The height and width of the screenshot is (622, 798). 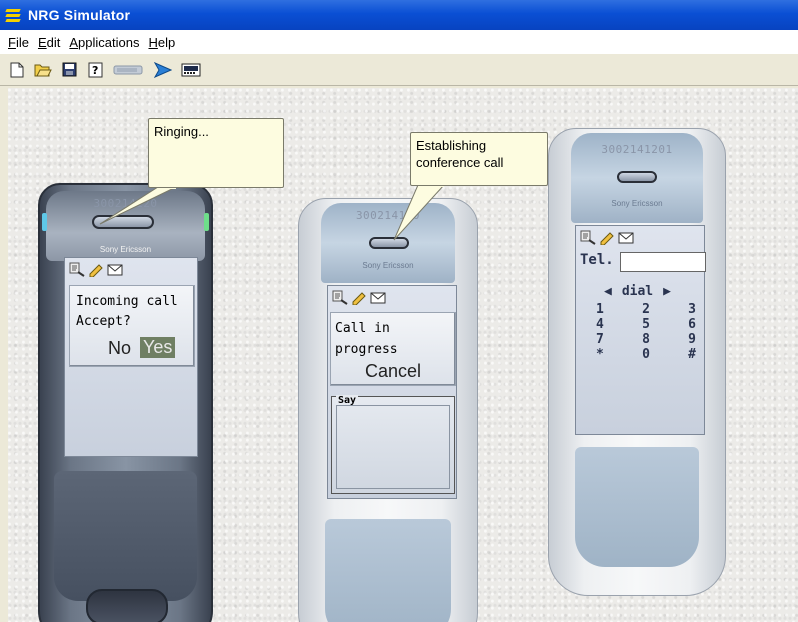 What do you see at coordinates (163, 70) in the screenshot?
I see `play-icon` at bounding box center [163, 70].